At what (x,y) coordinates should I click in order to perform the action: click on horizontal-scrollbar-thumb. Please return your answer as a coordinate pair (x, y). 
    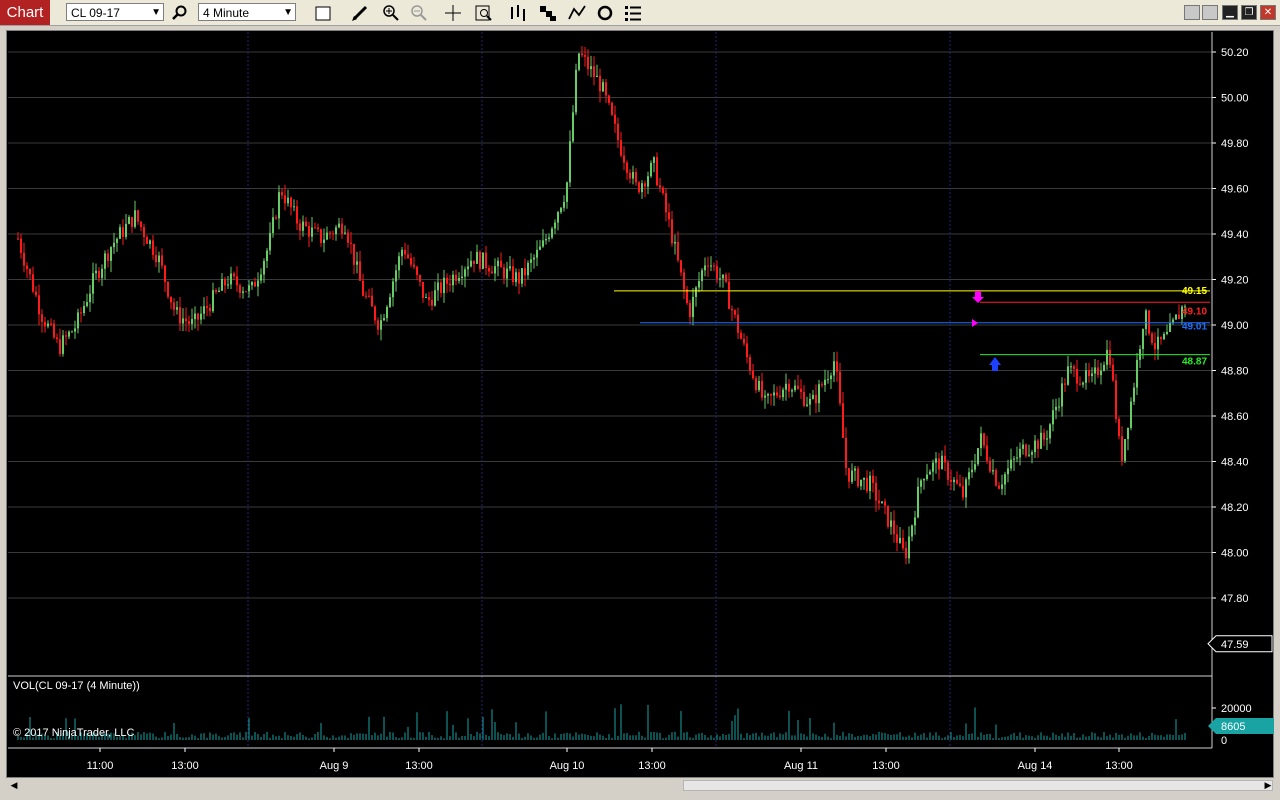
    Looking at the image, I should click on (978, 785).